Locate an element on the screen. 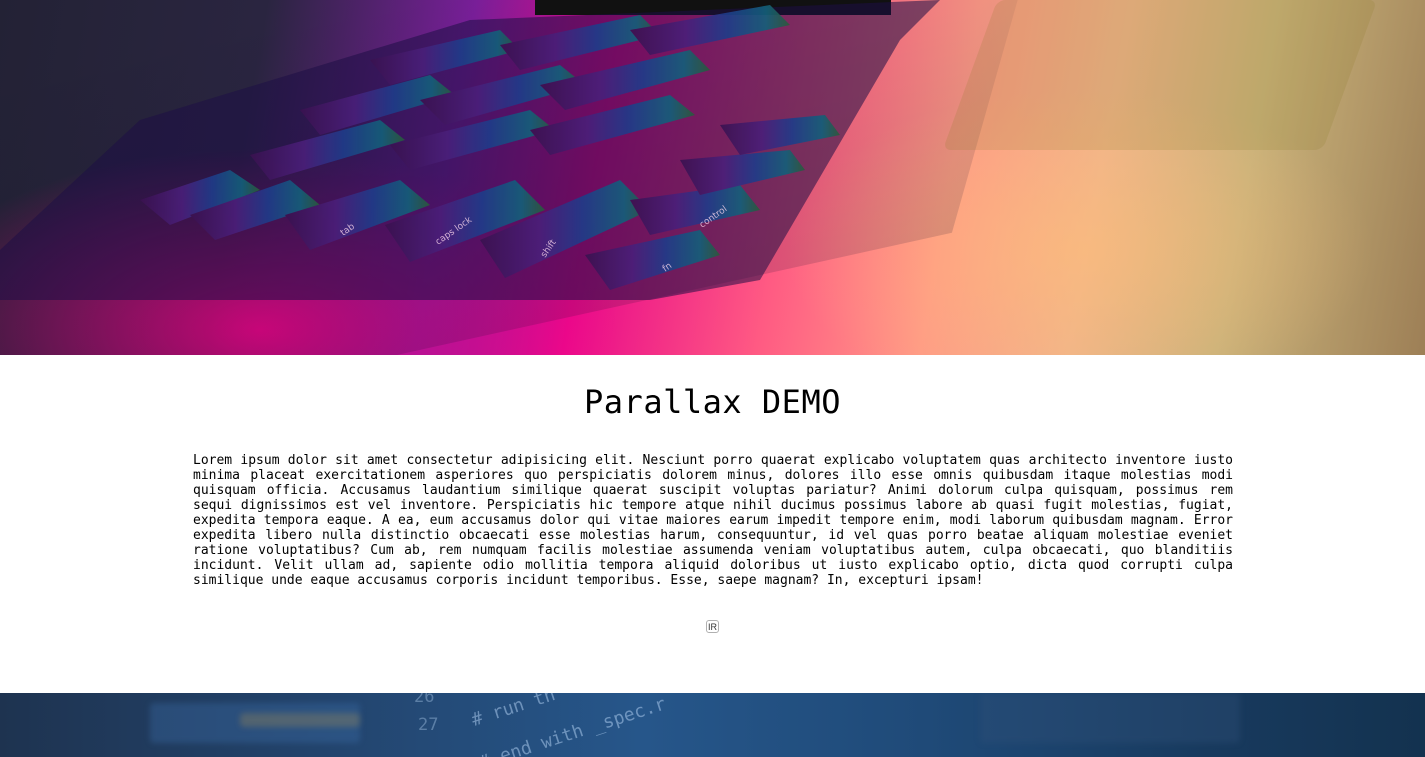 The width and height of the screenshot is (1425, 757). code-blur-highlight is located at coordinates (300, 720).